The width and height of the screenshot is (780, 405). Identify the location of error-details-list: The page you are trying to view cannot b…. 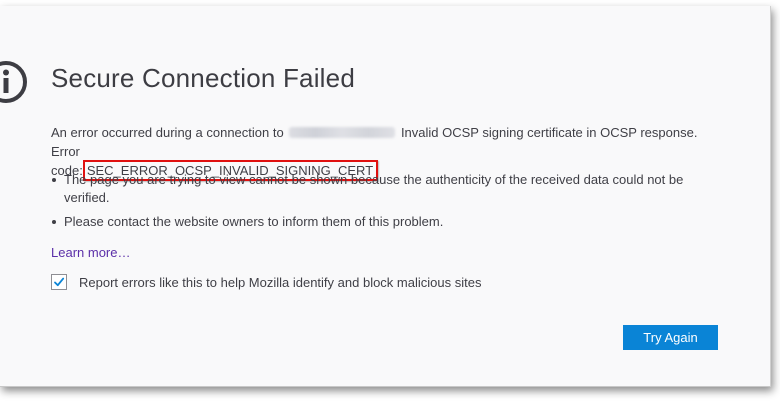
(381, 204).